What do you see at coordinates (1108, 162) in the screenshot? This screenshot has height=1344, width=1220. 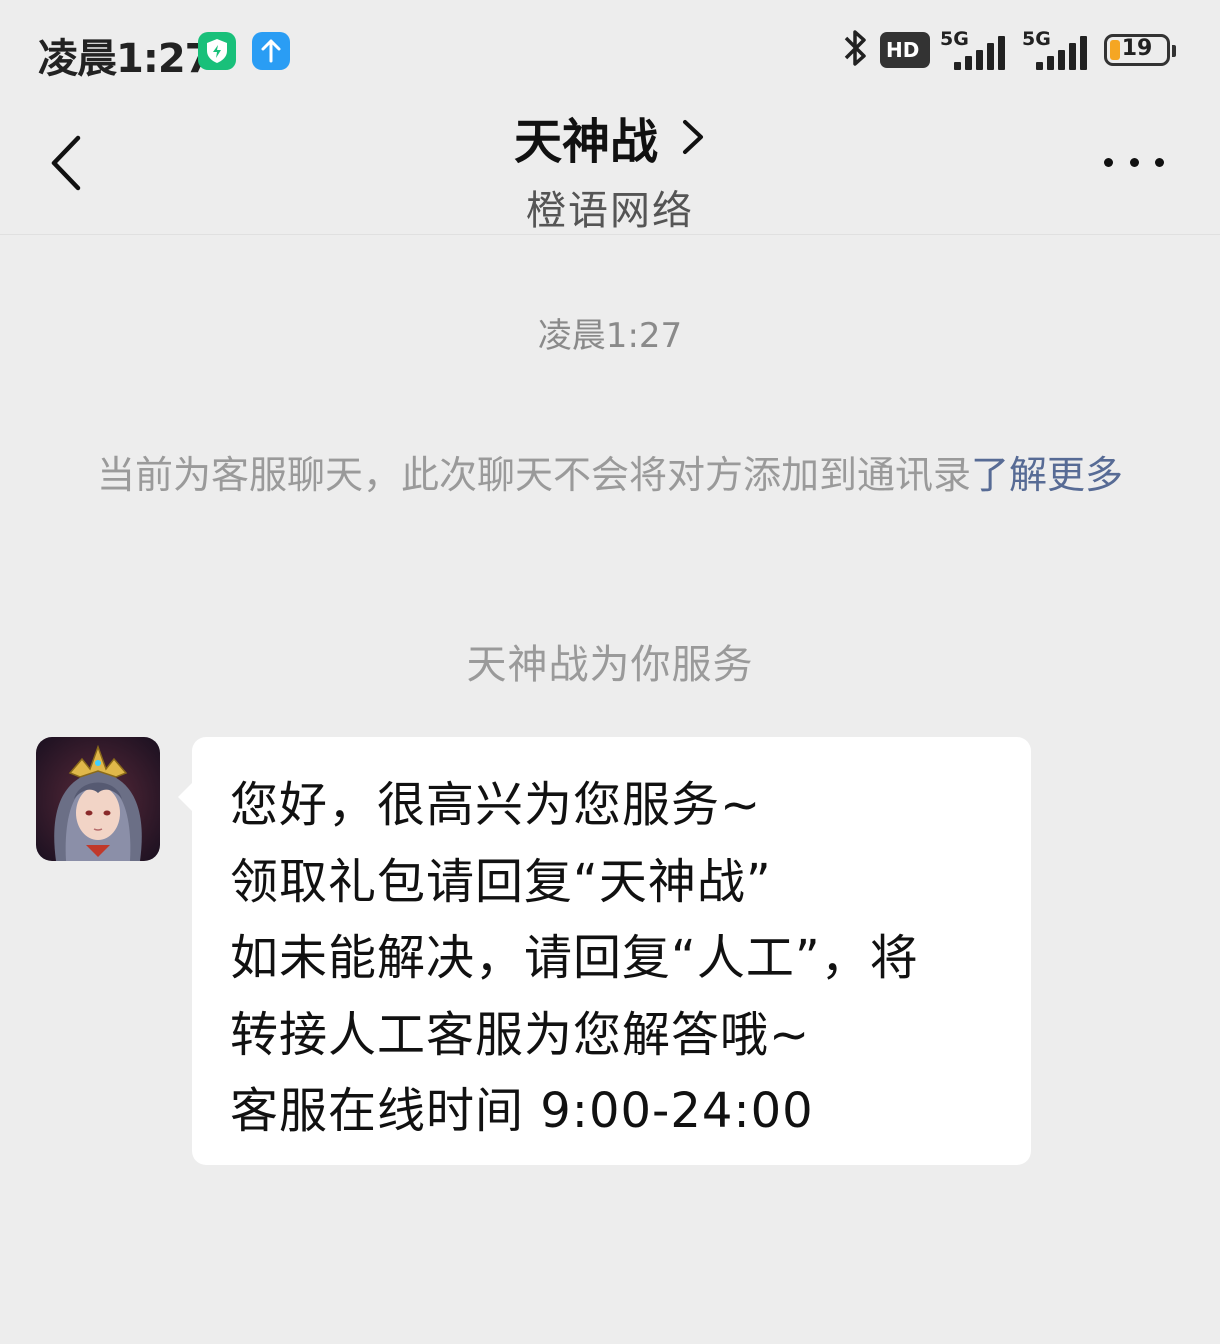 I see `more-icon` at bounding box center [1108, 162].